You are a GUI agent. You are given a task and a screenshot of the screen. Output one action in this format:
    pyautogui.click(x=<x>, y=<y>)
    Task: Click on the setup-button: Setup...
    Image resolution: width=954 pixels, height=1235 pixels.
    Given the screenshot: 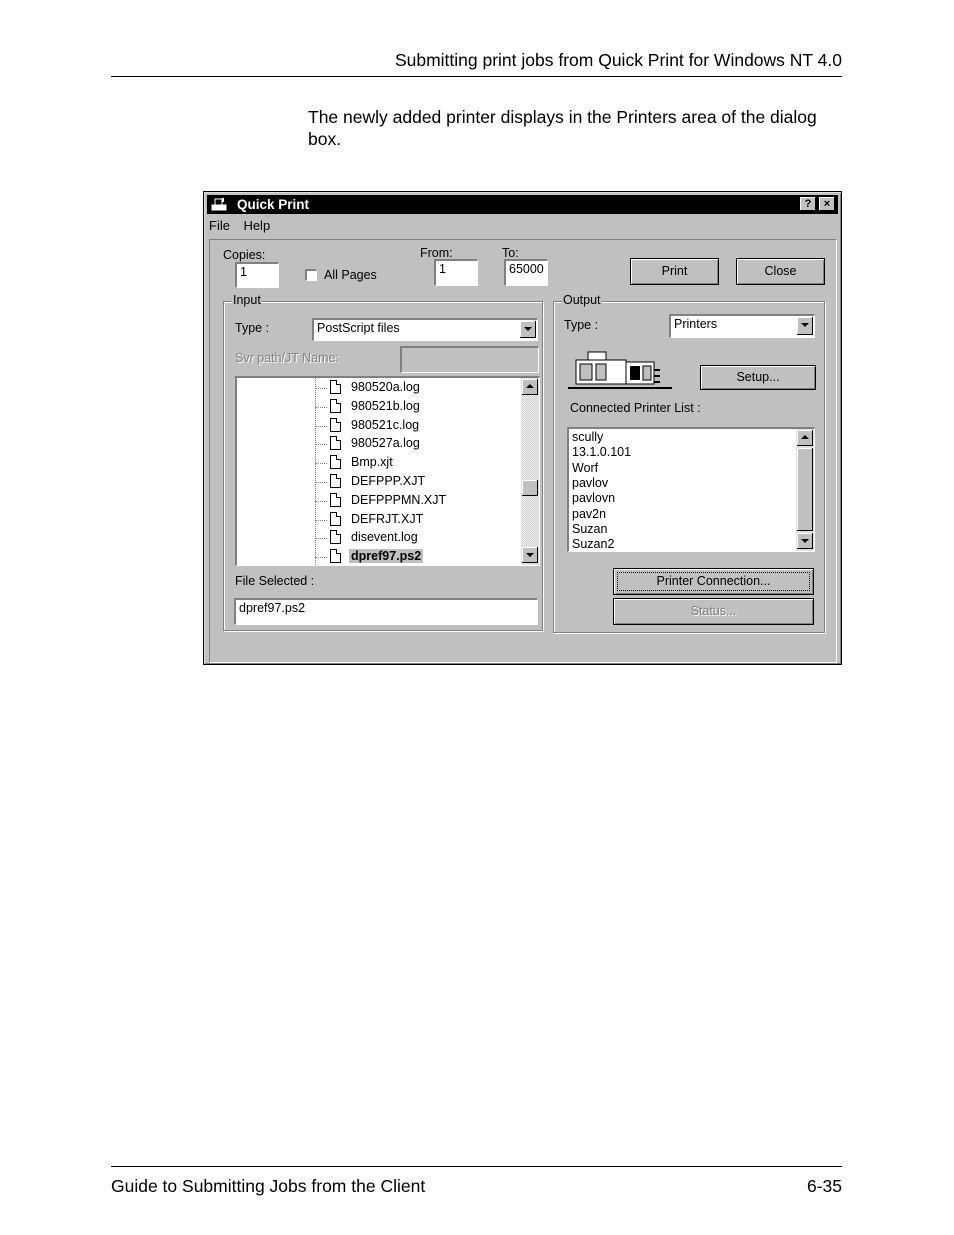 What is the action you would take?
    pyautogui.click(x=758, y=377)
    